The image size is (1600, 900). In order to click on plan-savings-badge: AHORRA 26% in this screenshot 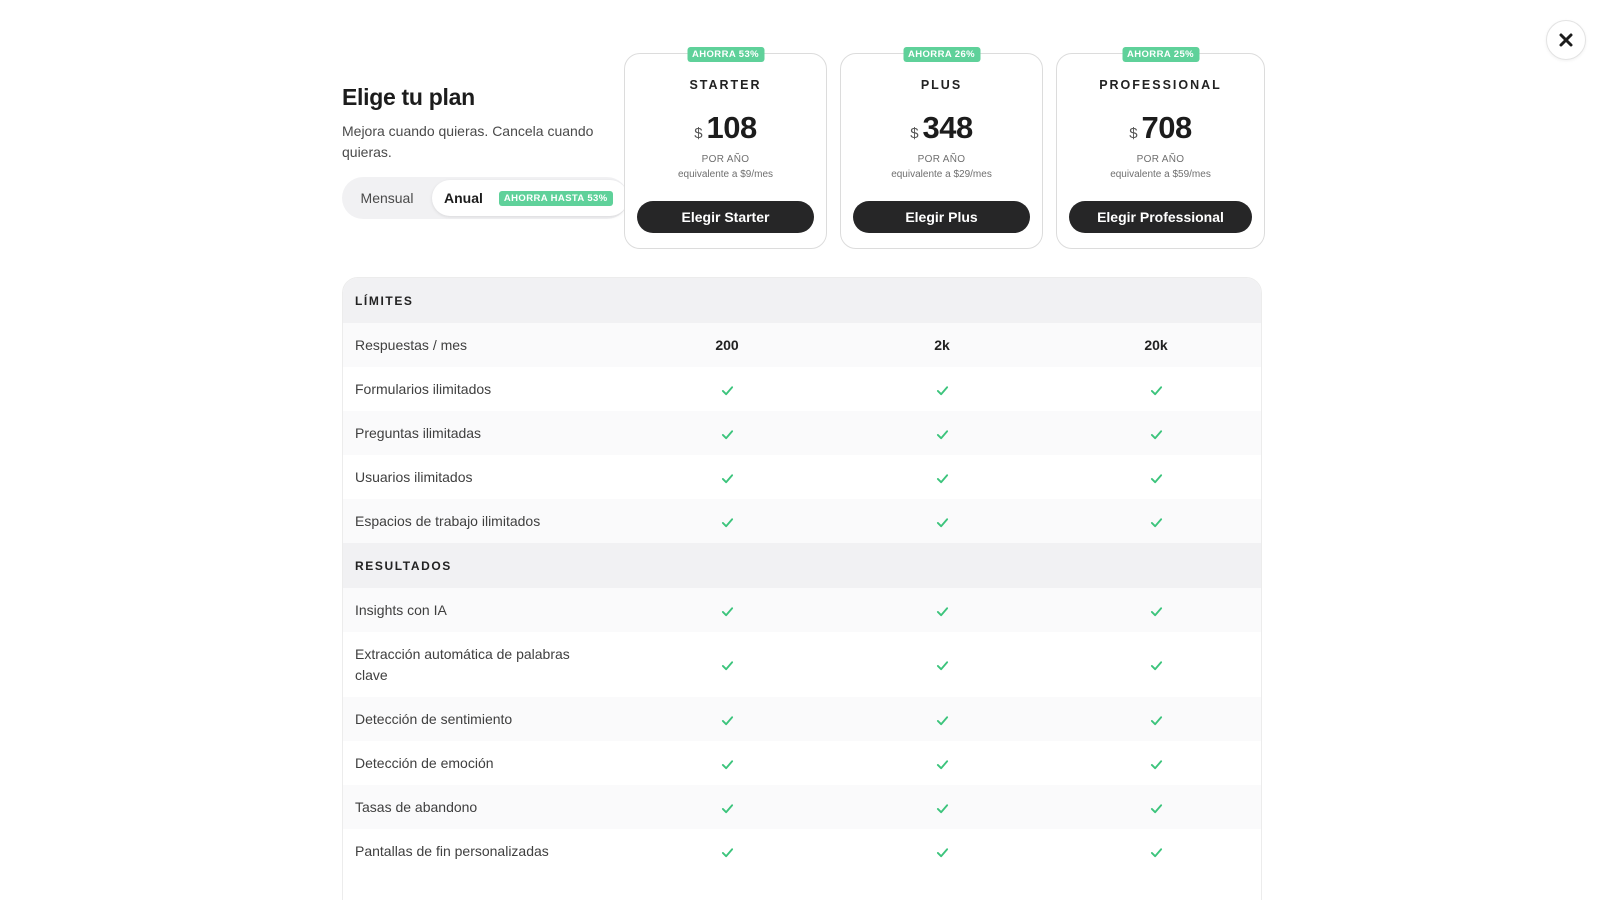, I will do `click(941, 54)`.